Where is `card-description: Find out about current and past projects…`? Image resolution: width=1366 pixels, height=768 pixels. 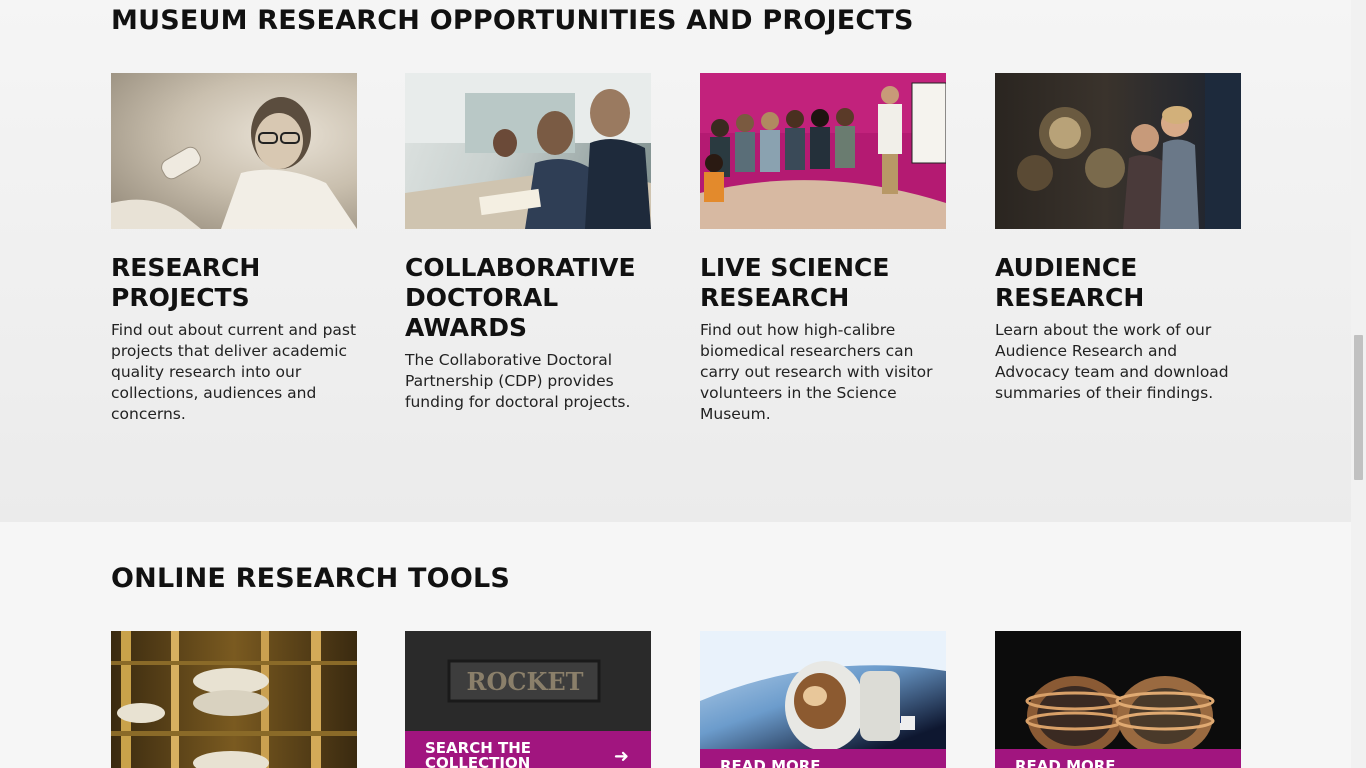
card-description: Find out about current and past projects… is located at coordinates (234, 372).